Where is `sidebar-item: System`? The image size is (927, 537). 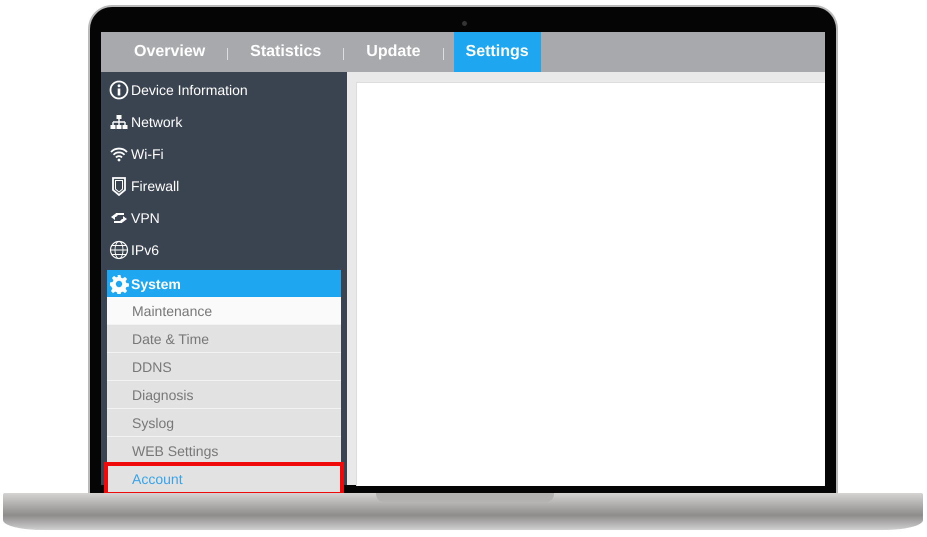 sidebar-item: System is located at coordinates (224, 283).